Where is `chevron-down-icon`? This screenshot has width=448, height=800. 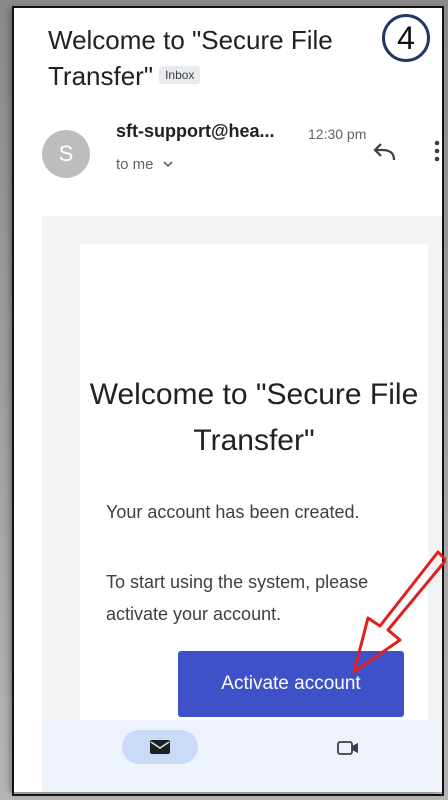
chevron-down-icon is located at coordinates (168, 164).